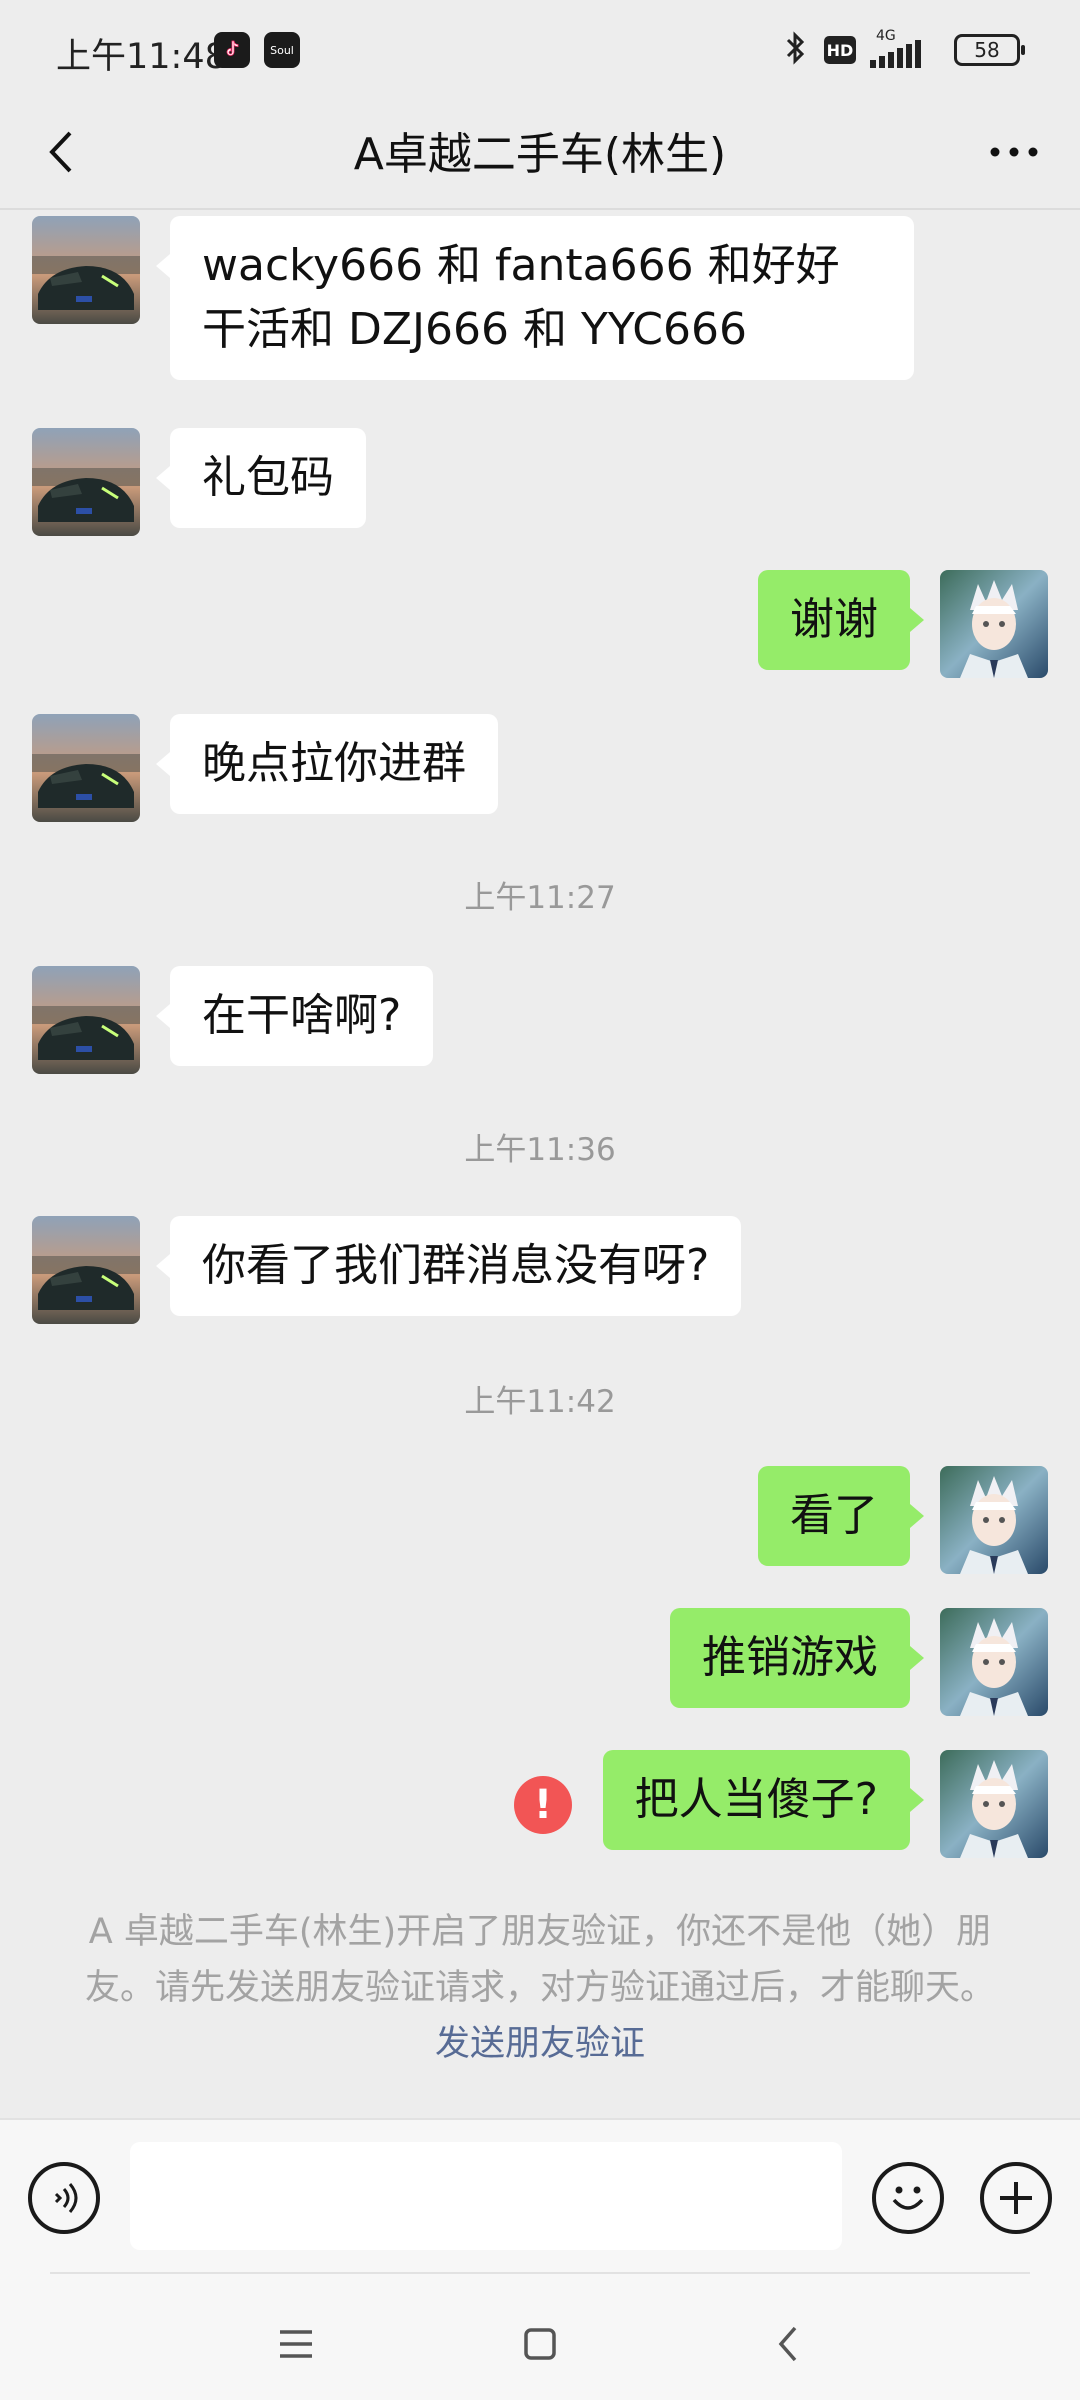 This screenshot has width=1080, height=2400. I want to click on plus-icon, so click(1016, 2198).